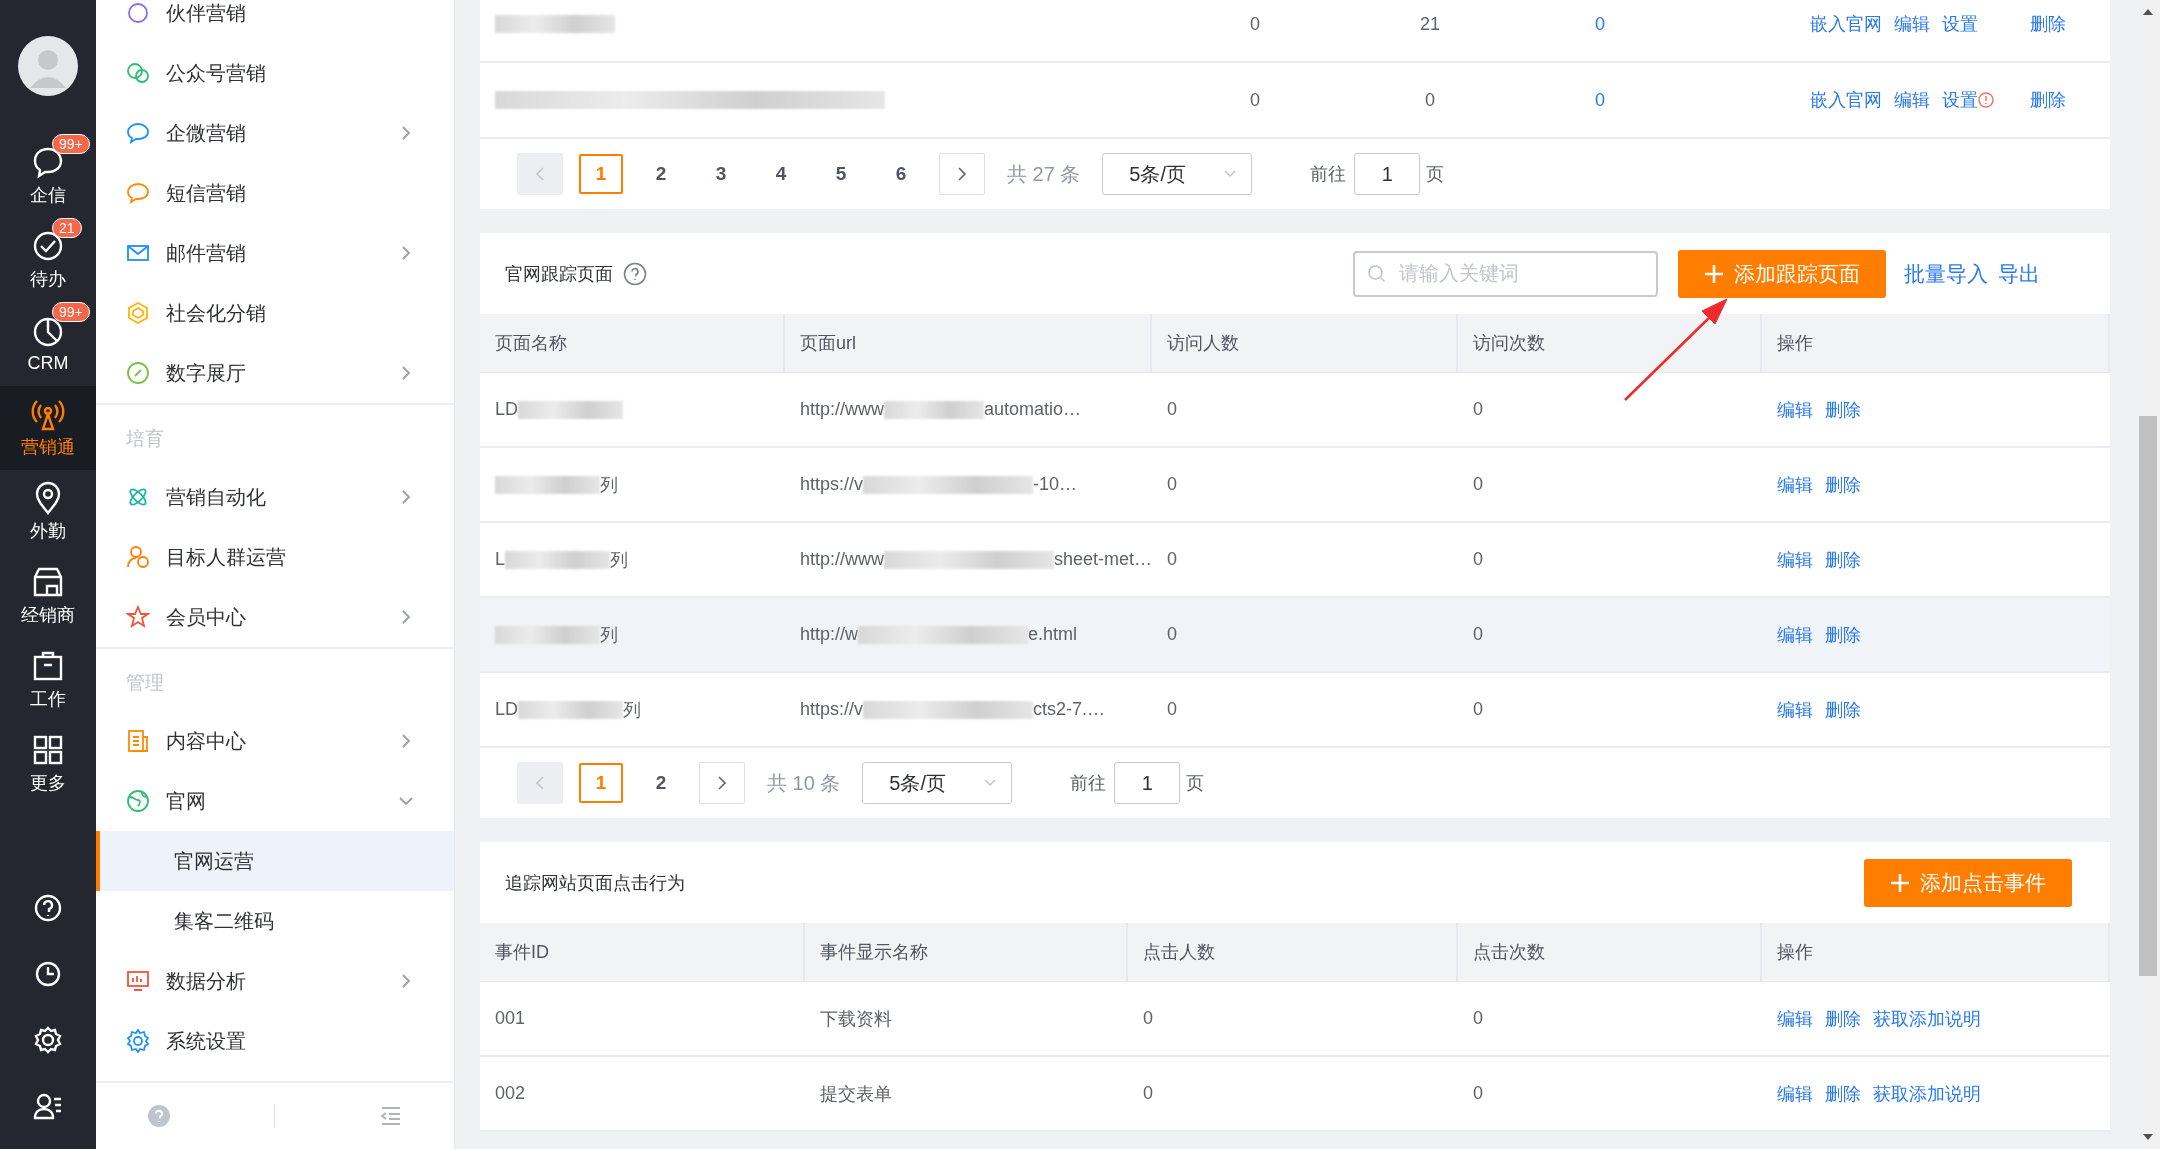 The image size is (2160, 1149). I want to click on rail-item: 营销通, so click(48, 428).